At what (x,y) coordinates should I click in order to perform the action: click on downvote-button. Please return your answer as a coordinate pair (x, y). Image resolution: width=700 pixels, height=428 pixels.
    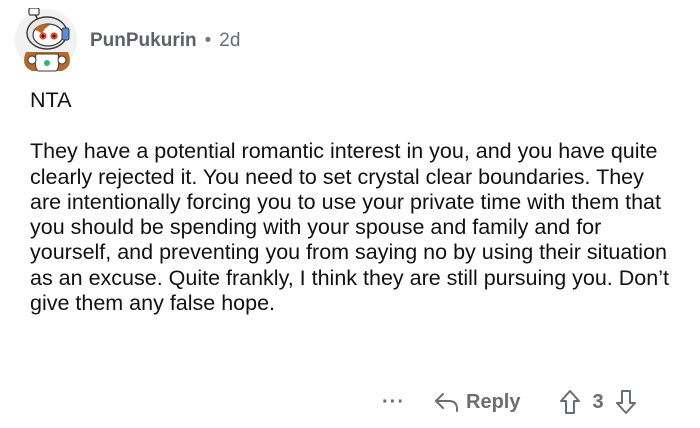
    Looking at the image, I should click on (626, 402).